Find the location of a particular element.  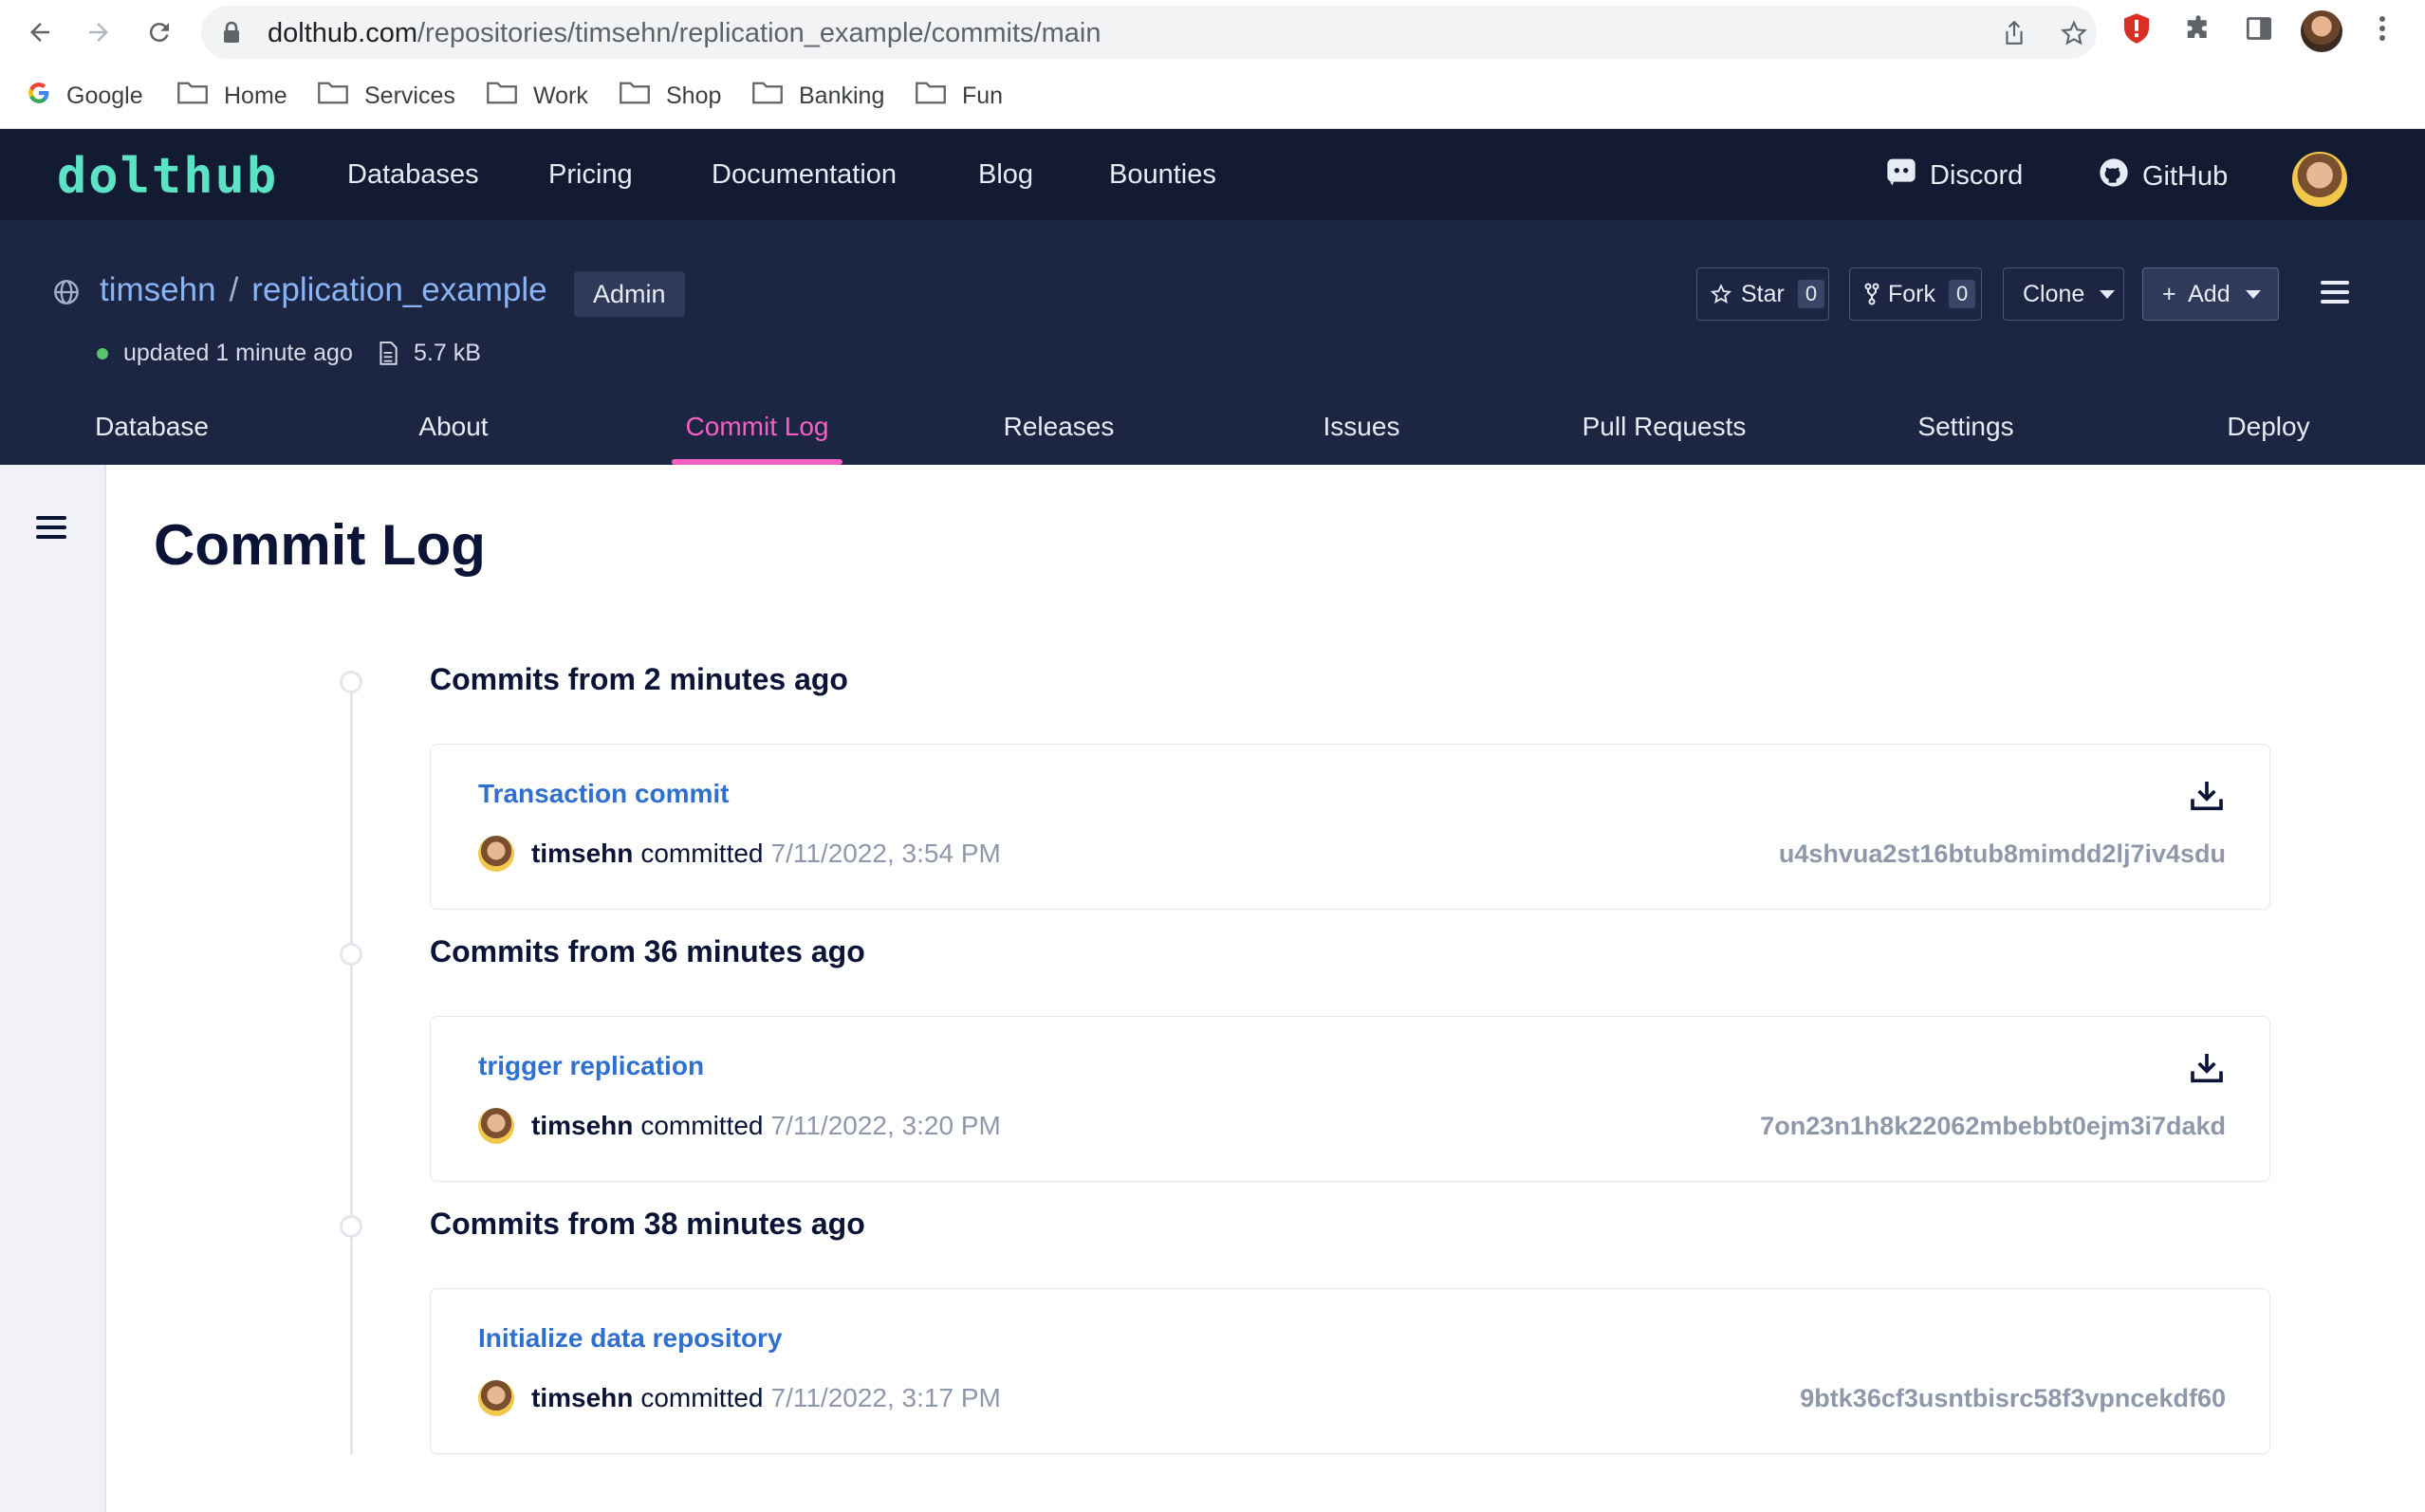

browser-profile-avatar is located at coordinates (2321, 31).